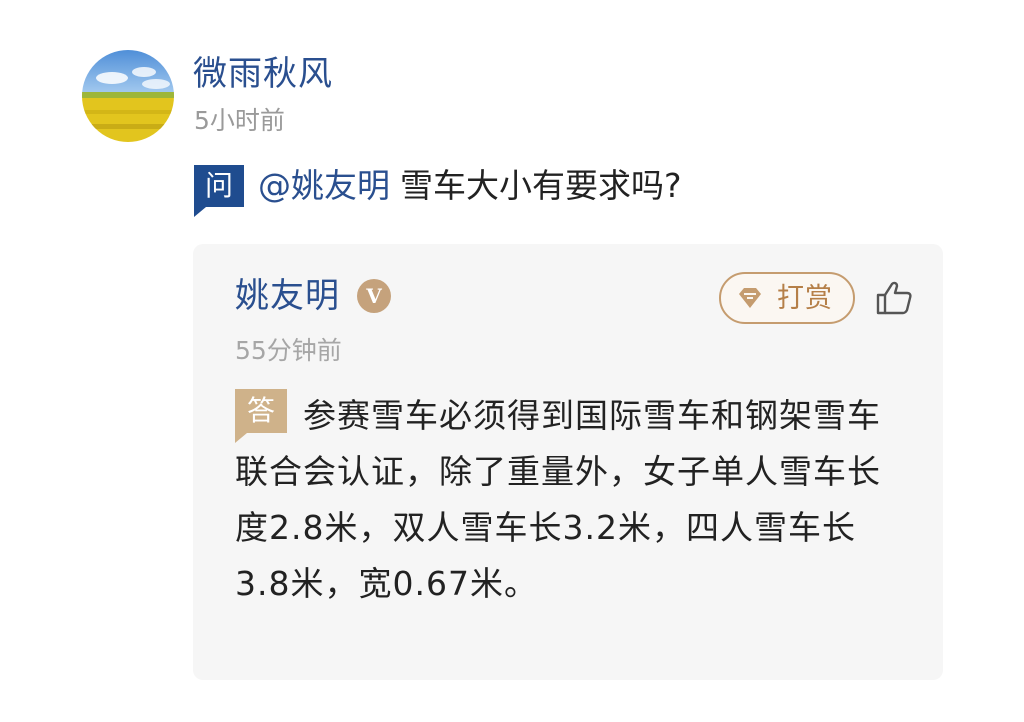 This screenshot has height=722, width=1024. Describe the element at coordinates (894, 298) in the screenshot. I see `thumbs-up-icon` at that location.